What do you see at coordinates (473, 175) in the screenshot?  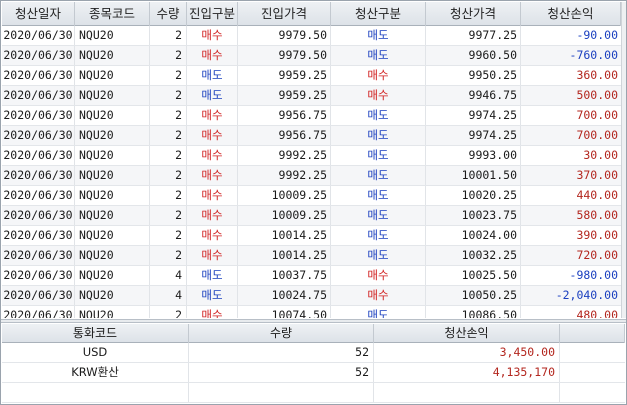 I see `cell-liquidation-price: 10001.50` at bounding box center [473, 175].